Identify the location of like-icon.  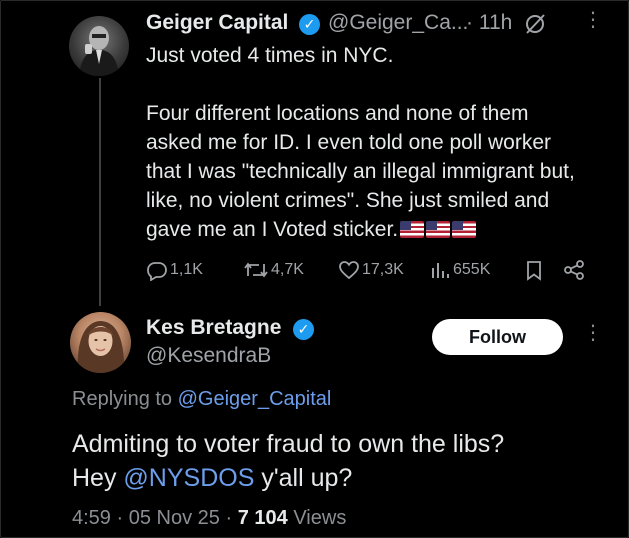
(349, 270).